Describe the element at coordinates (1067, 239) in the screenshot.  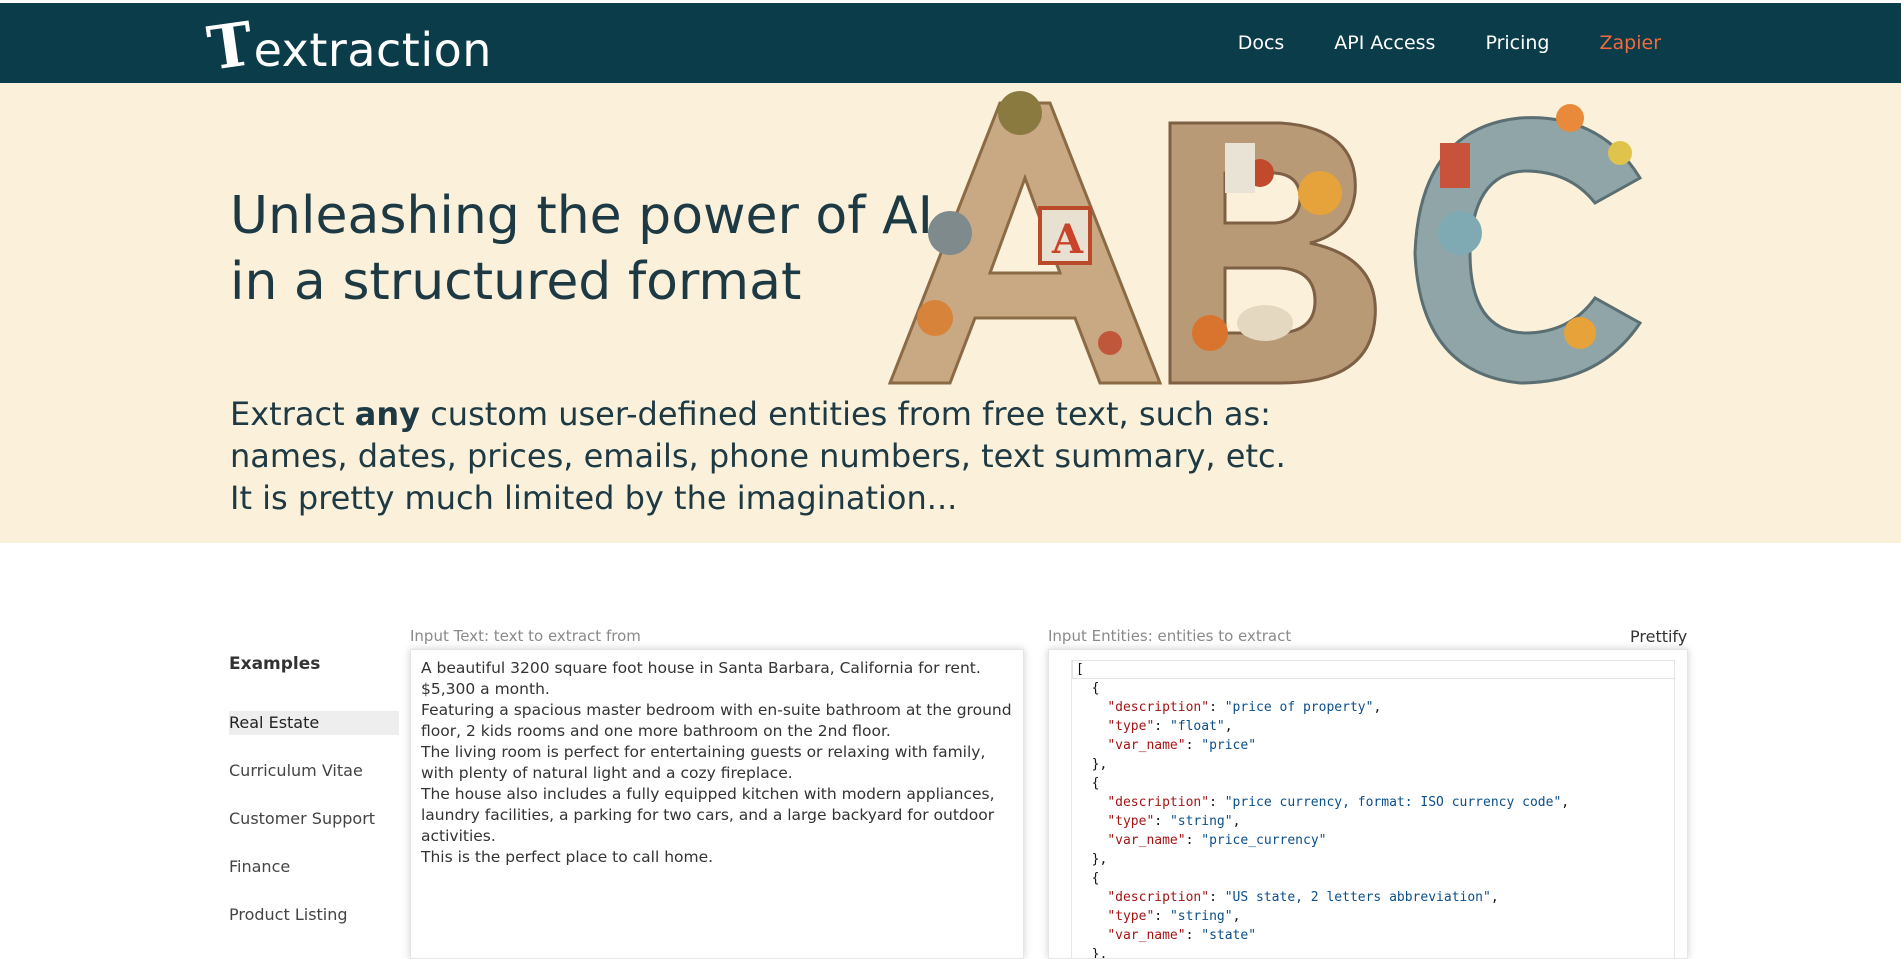
I see `collage-a-sign: A` at that location.